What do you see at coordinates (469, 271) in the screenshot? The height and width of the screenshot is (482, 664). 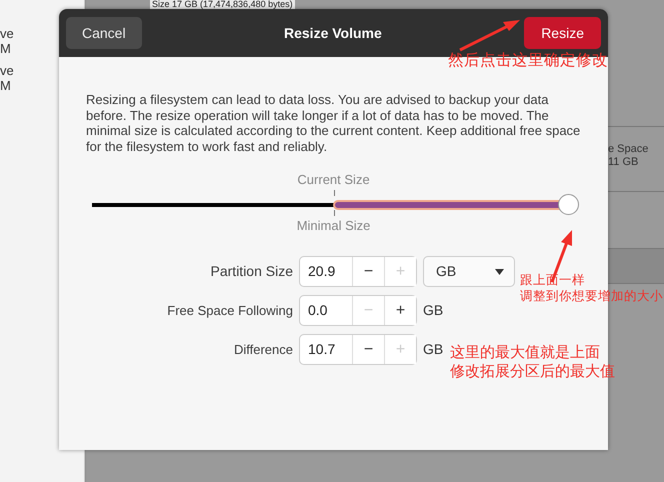 I see `unit-dropdown: GB` at bounding box center [469, 271].